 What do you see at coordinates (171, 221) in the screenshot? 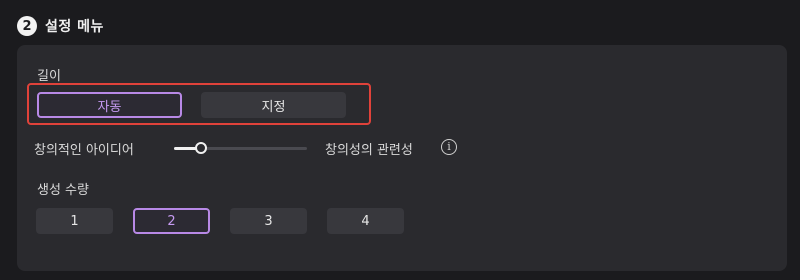
I see `count-option-2: 2` at bounding box center [171, 221].